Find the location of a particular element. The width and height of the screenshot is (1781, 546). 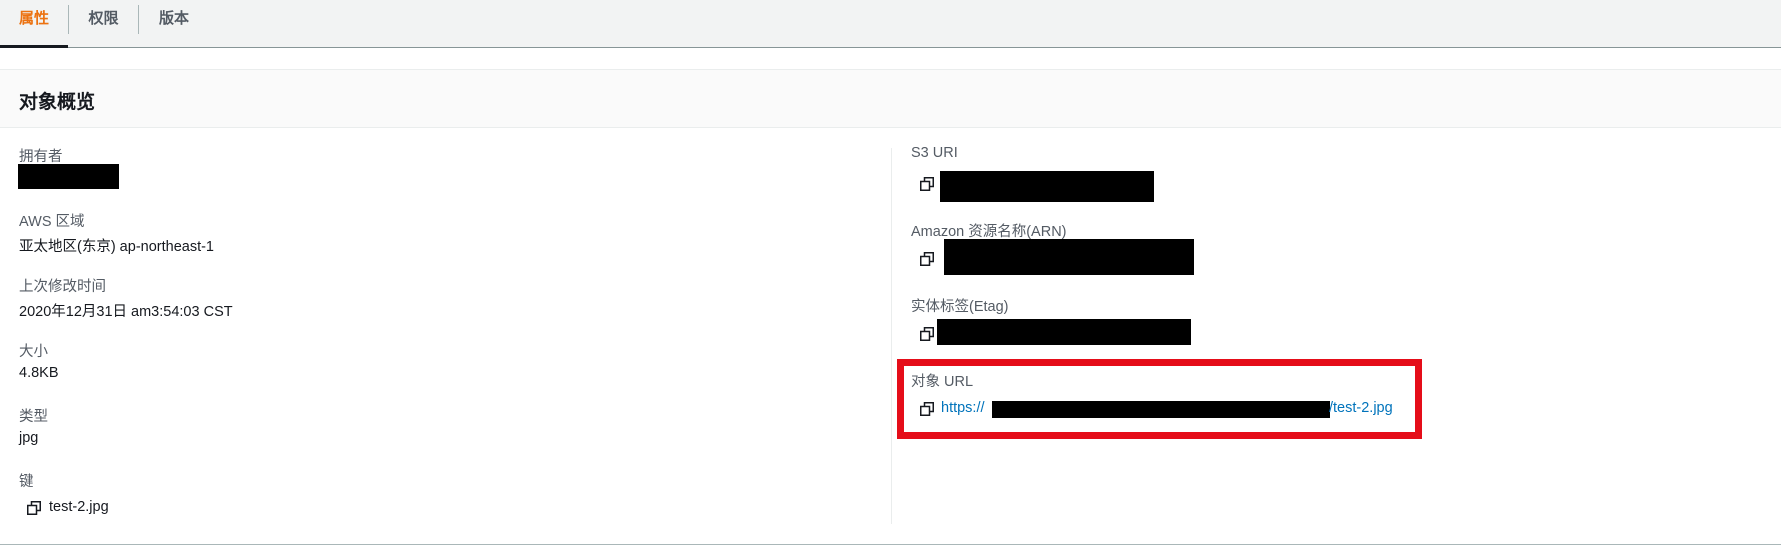

tab-versions: 版本 is located at coordinates (174, 23).